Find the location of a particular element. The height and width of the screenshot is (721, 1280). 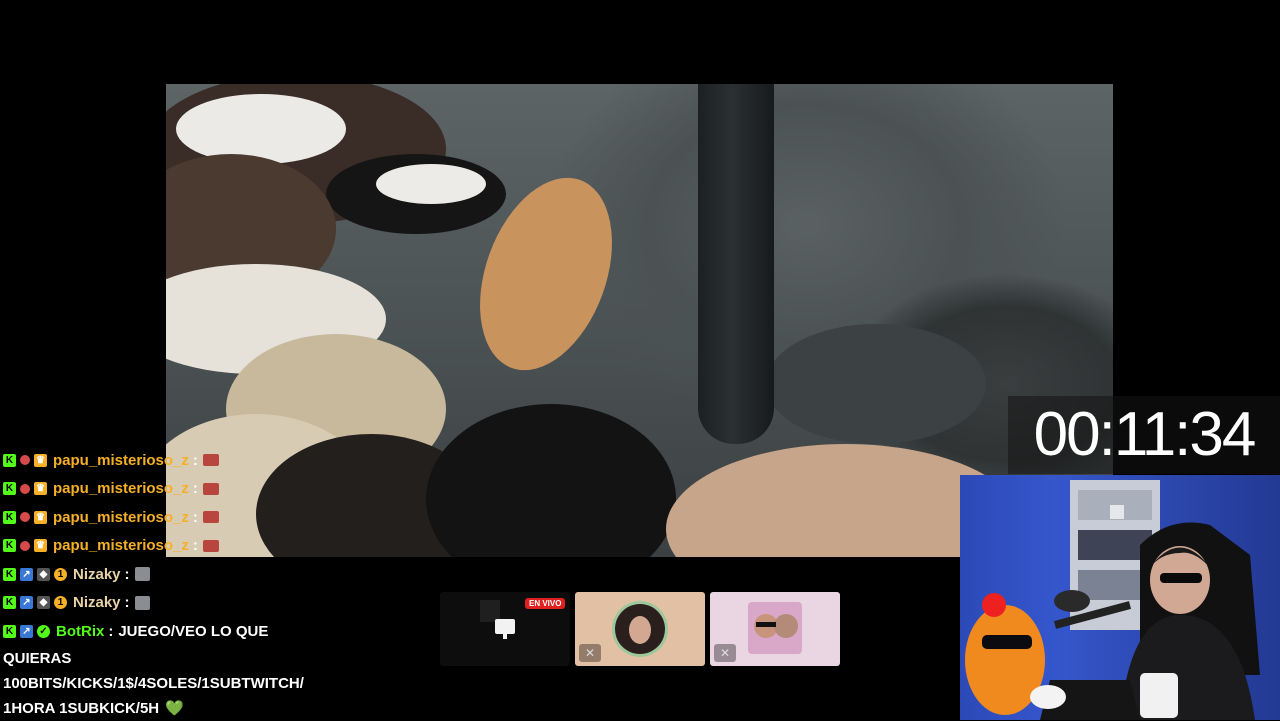

chat-text: JUEGO/VEO LO QUE is located at coordinates (193, 631).